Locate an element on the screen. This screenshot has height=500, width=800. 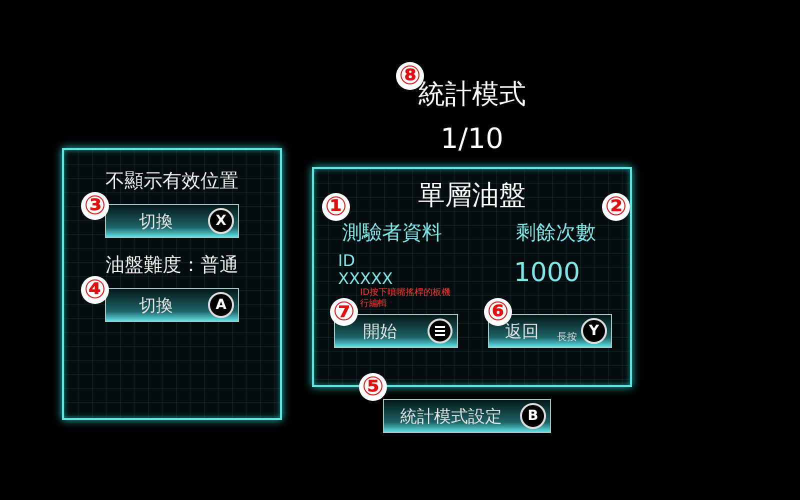
hint-text: 行編輯 is located at coordinates (373, 304).